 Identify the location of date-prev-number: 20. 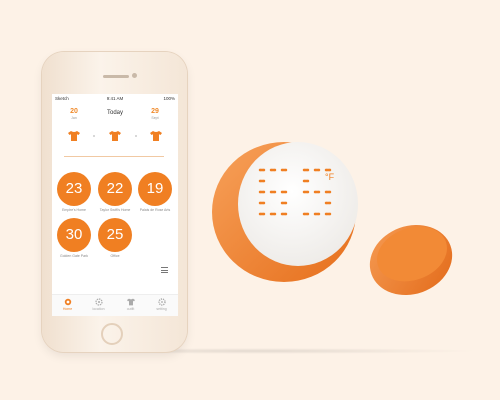
(74, 111).